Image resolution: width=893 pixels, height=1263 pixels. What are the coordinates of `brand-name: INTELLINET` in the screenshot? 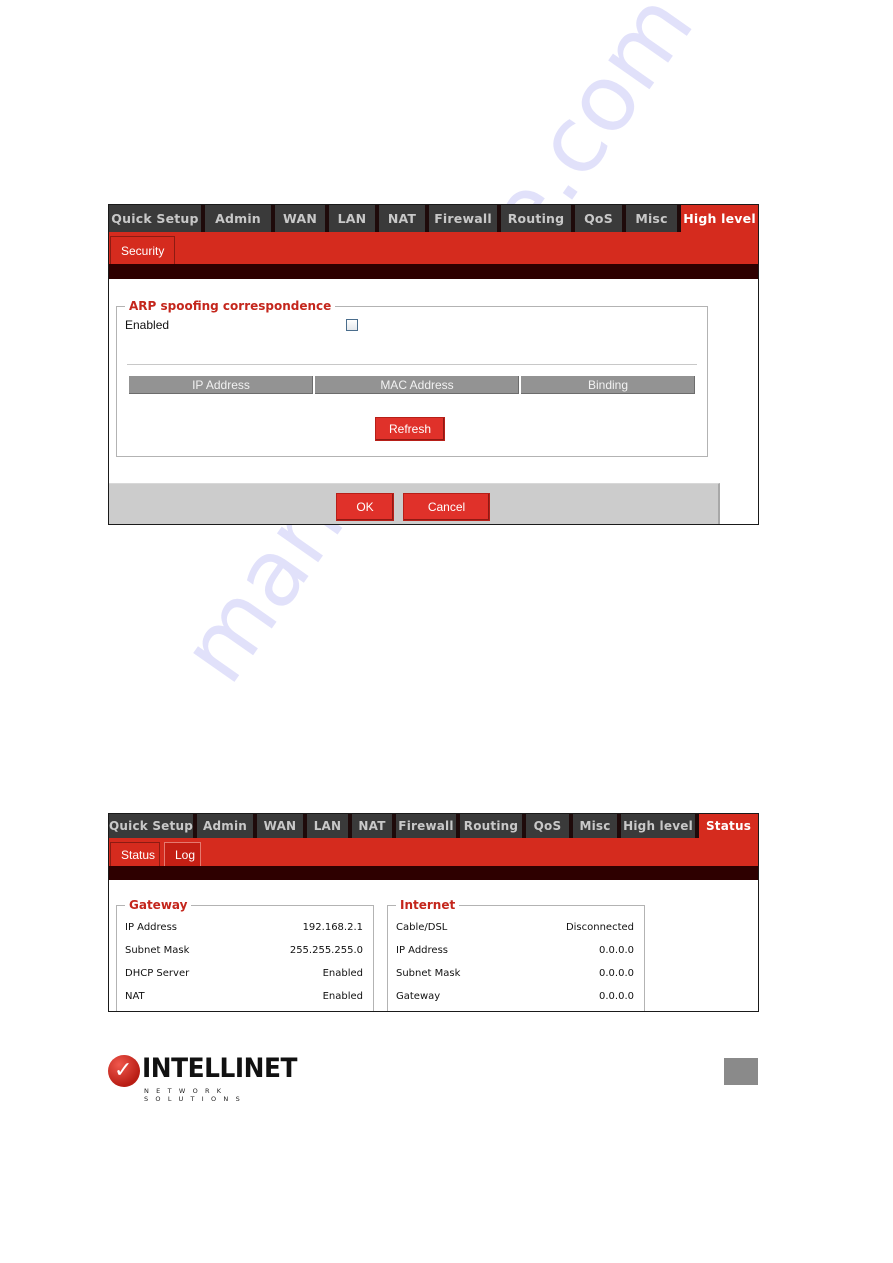 It's located at (219, 1068).